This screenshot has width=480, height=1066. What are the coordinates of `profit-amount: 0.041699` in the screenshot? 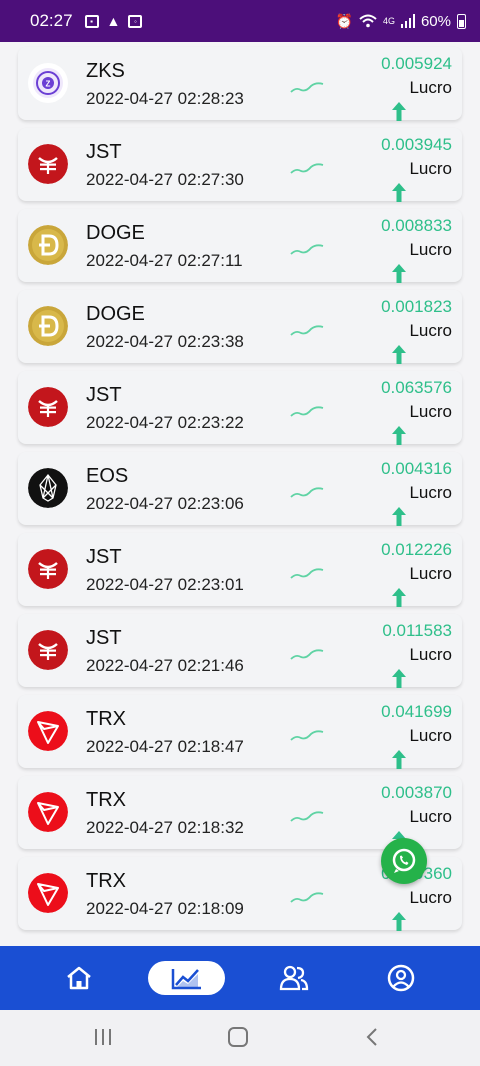 It's located at (416, 711).